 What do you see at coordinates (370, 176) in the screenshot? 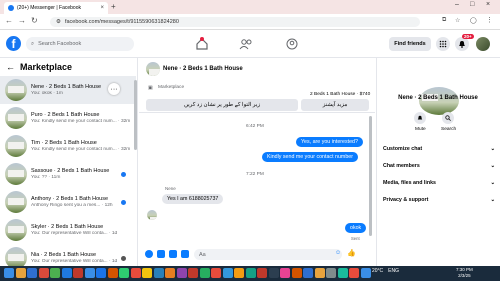
I see `chat-scrollbar` at bounding box center [370, 176].